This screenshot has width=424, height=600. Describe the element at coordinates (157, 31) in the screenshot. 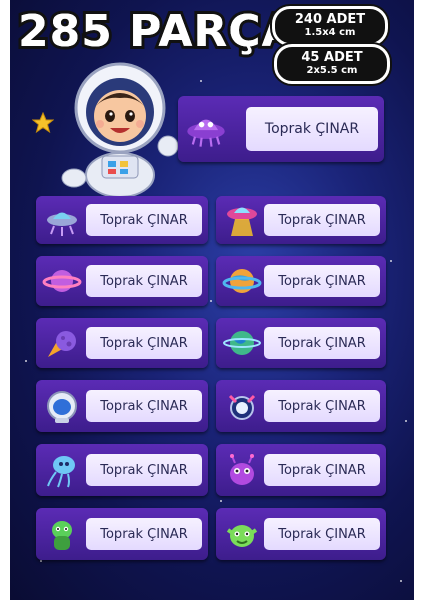

I see `poster-title: 285 PARÇA` at that location.